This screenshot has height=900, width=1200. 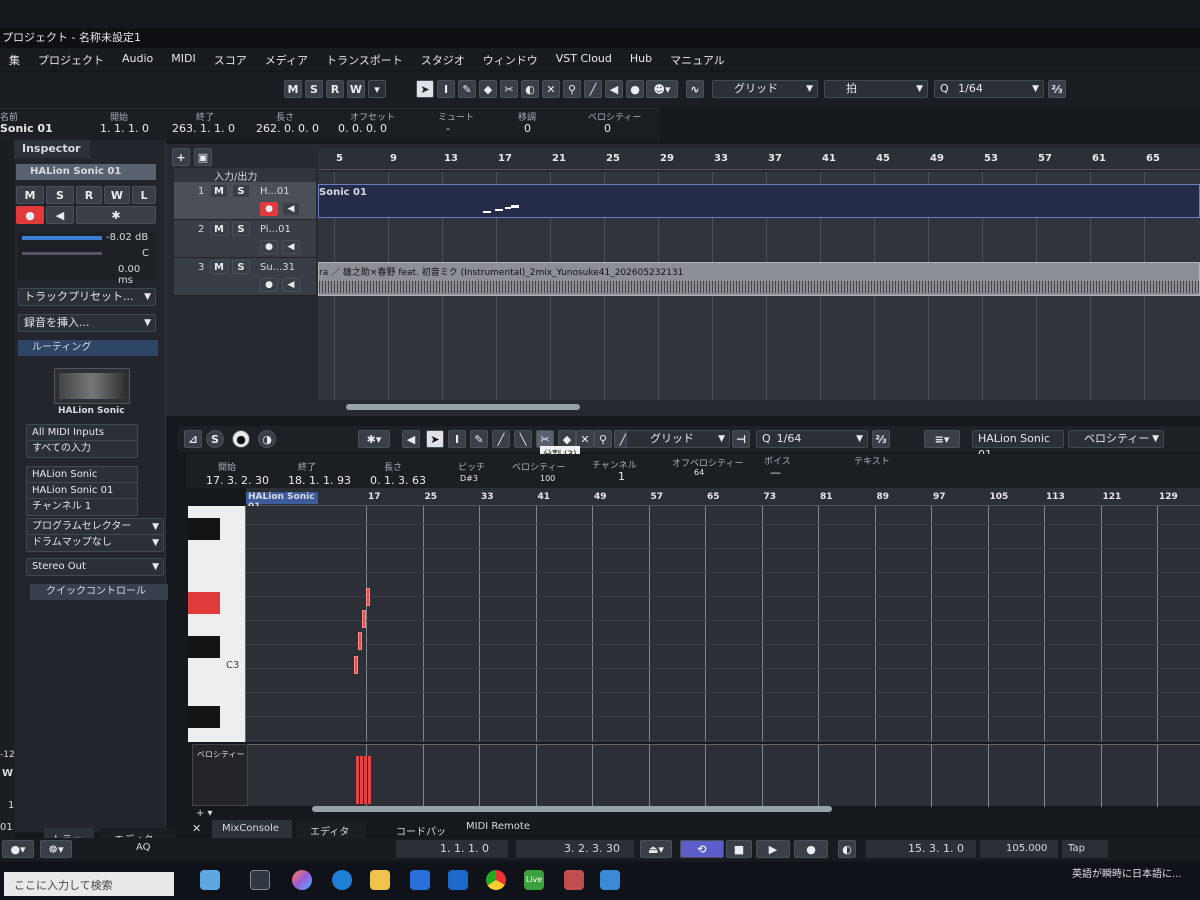 What do you see at coordinates (759, 201) in the screenshot?
I see `midi-part: Sonic 01` at bounding box center [759, 201].